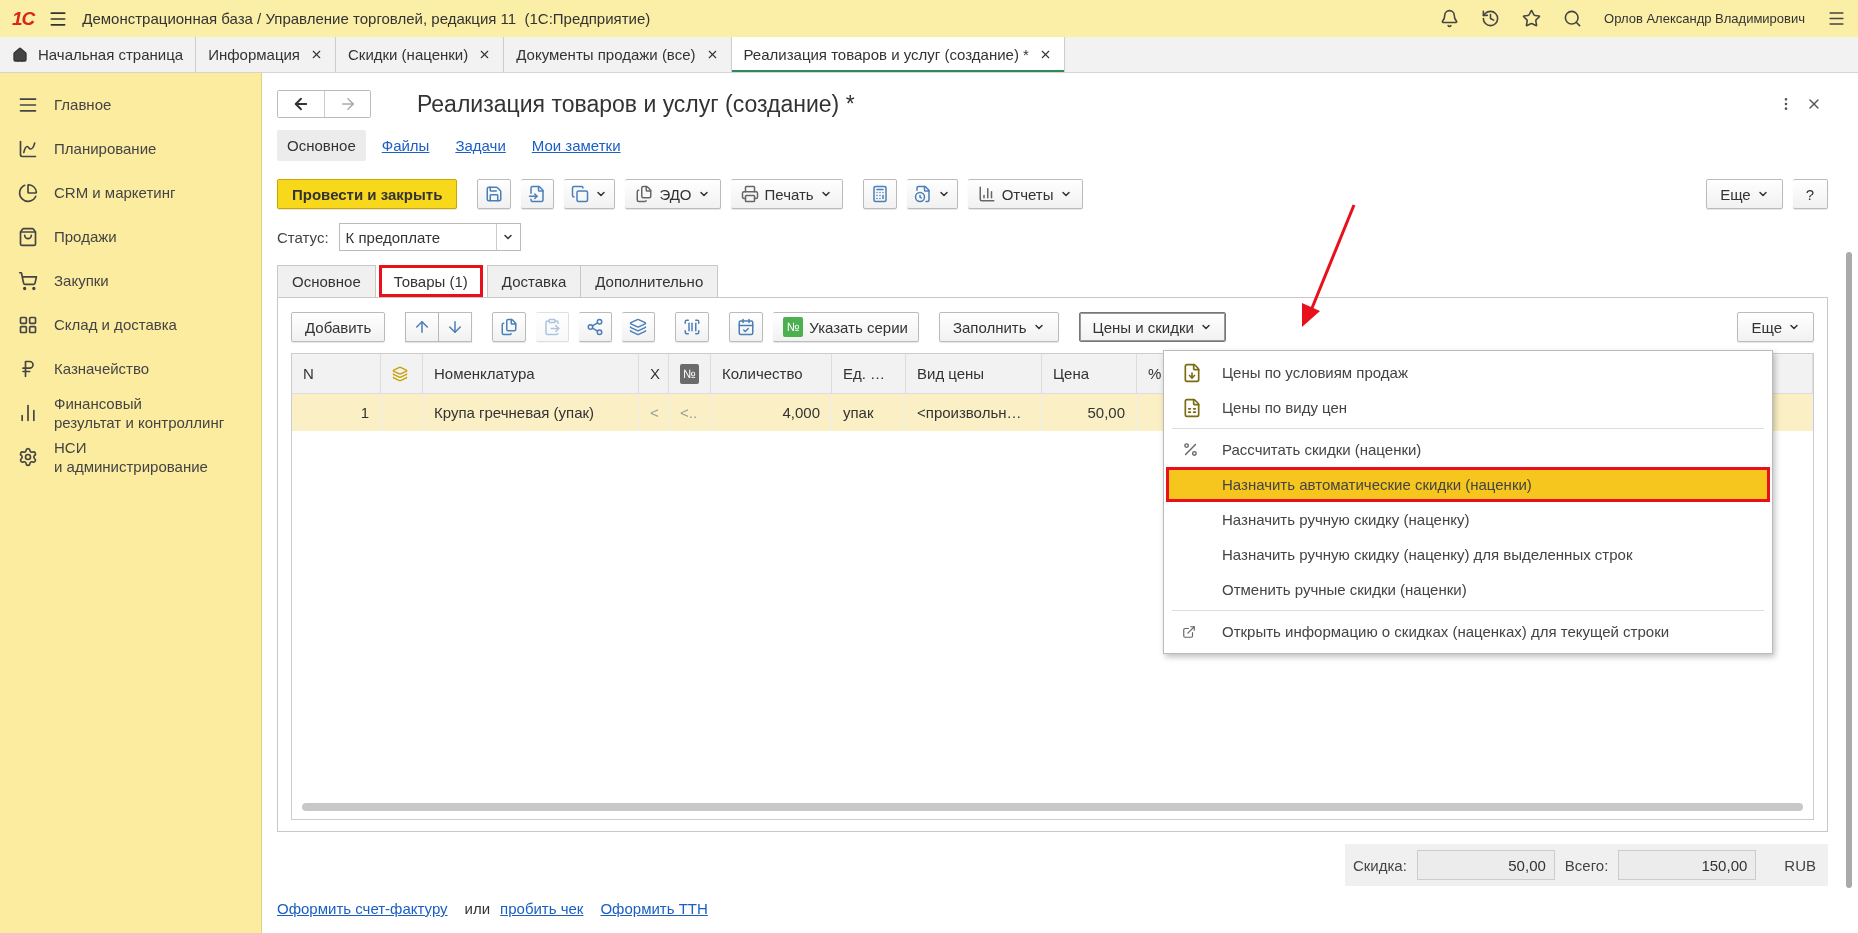  I want to click on paste-icon, so click(552, 327).